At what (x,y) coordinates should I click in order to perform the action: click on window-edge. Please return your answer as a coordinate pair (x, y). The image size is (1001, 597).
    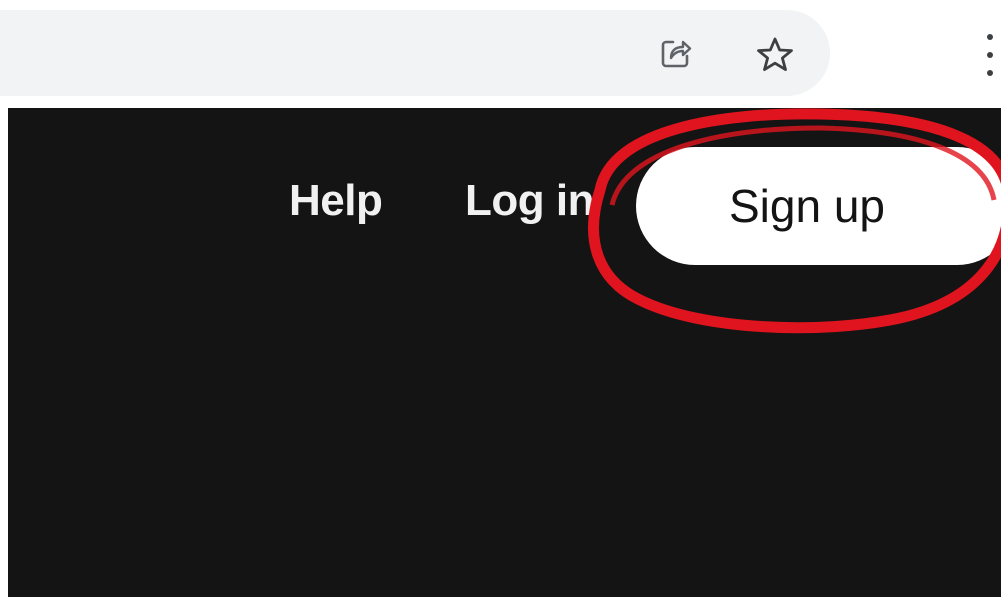
    Looking at the image, I should click on (4, 352).